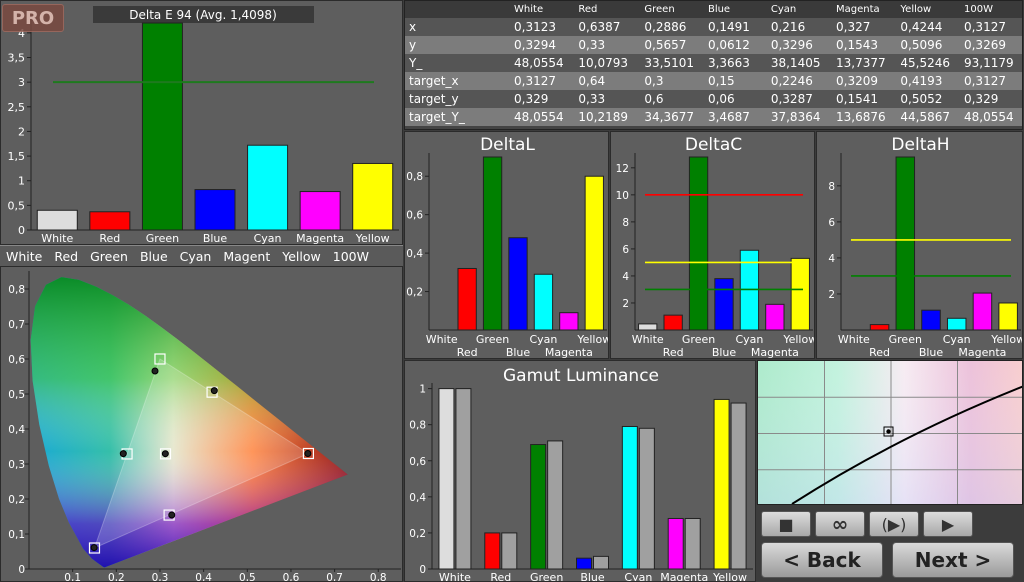  What do you see at coordinates (948, 524) in the screenshot?
I see `play-button: ▶` at bounding box center [948, 524].